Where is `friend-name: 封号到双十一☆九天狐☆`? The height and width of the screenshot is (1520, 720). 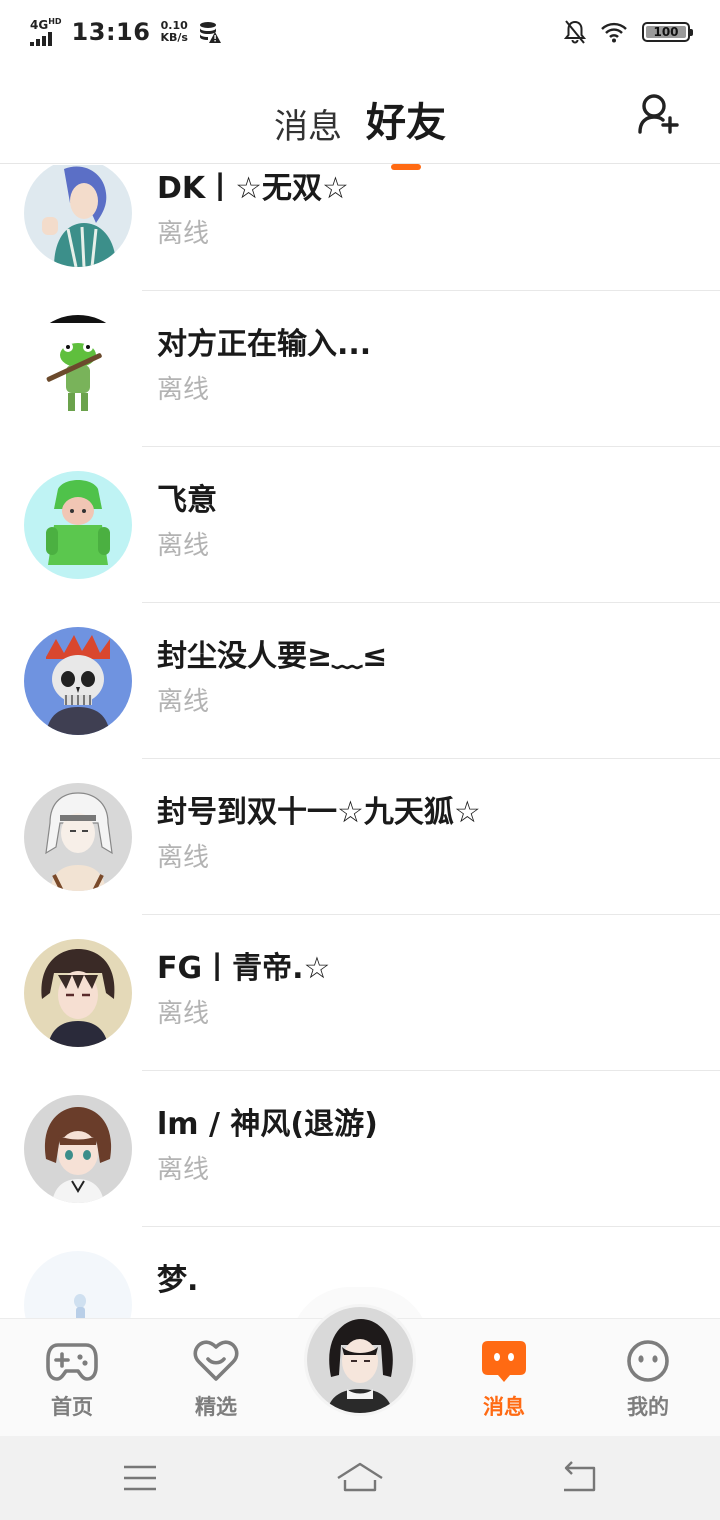 friend-name: 封号到双十一☆九天狐☆ is located at coordinates (319, 812).